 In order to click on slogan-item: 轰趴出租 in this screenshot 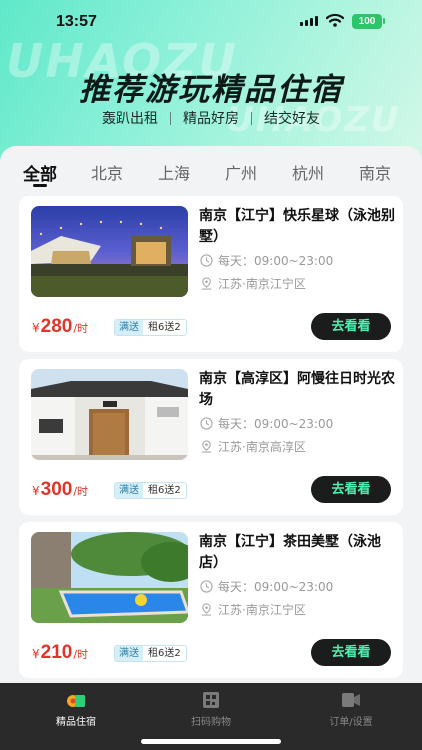, I will do `click(130, 119)`.